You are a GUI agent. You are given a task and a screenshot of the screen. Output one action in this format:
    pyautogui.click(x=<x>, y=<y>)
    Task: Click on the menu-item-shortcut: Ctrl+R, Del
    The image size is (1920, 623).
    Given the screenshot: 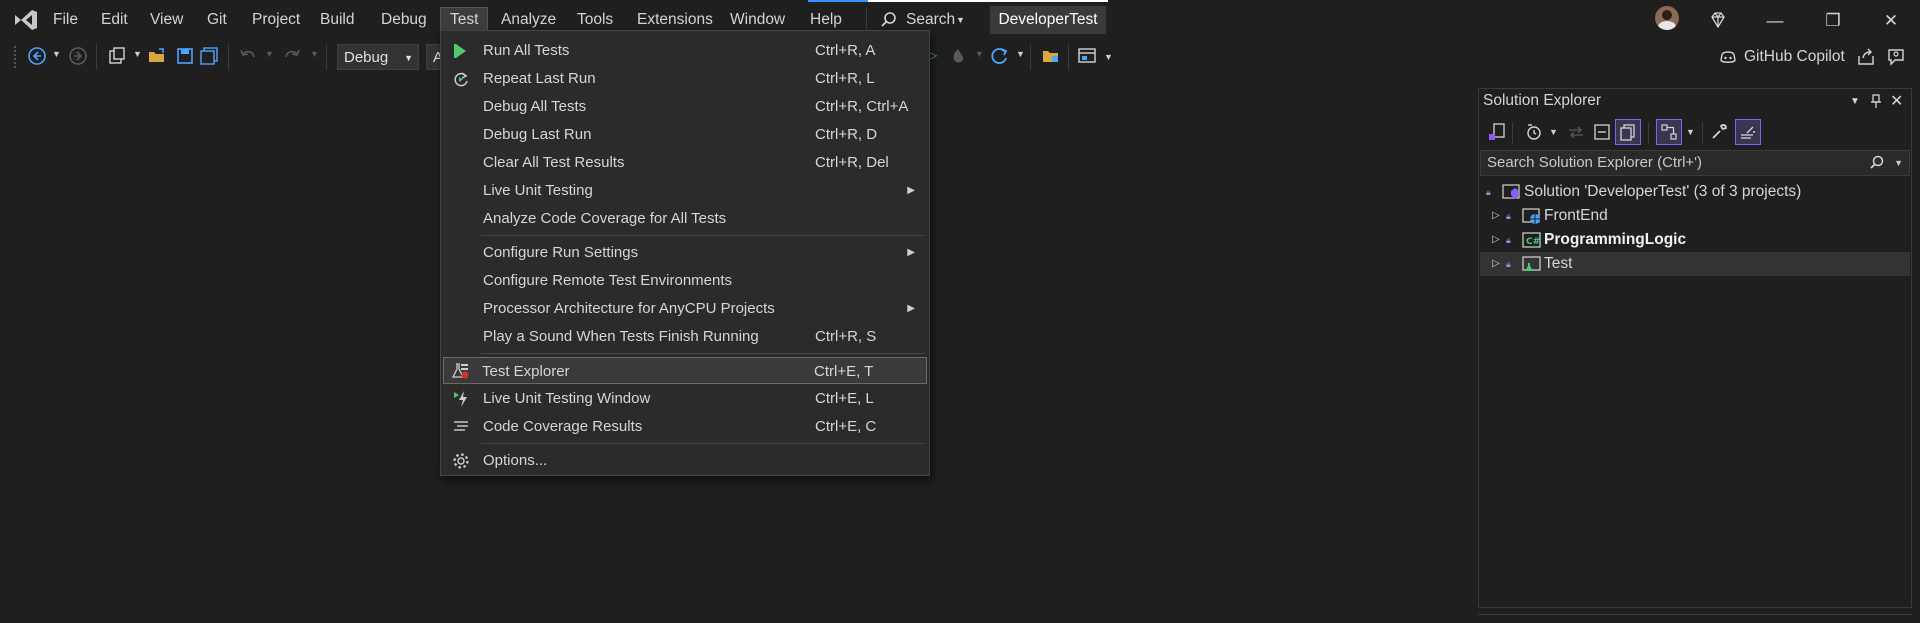 What is the action you would take?
    pyautogui.click(x=852, y=162)
    